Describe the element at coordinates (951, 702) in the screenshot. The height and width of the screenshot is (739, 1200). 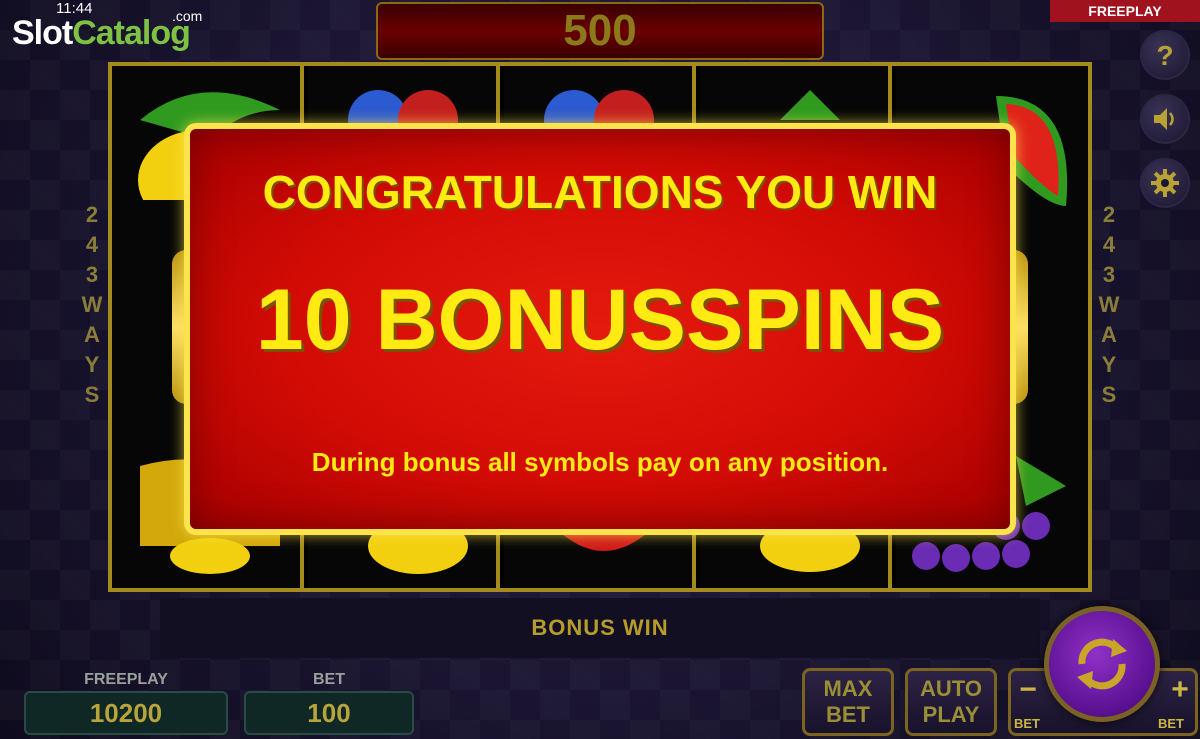
I see `auto-play-button: AUTO PLAY` at that location.